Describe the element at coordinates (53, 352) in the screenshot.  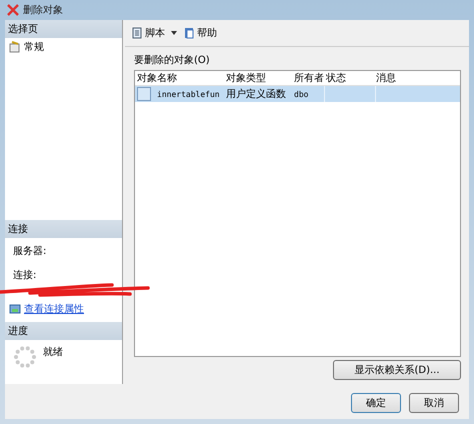
I see `progress-status: 就绪` at that location.